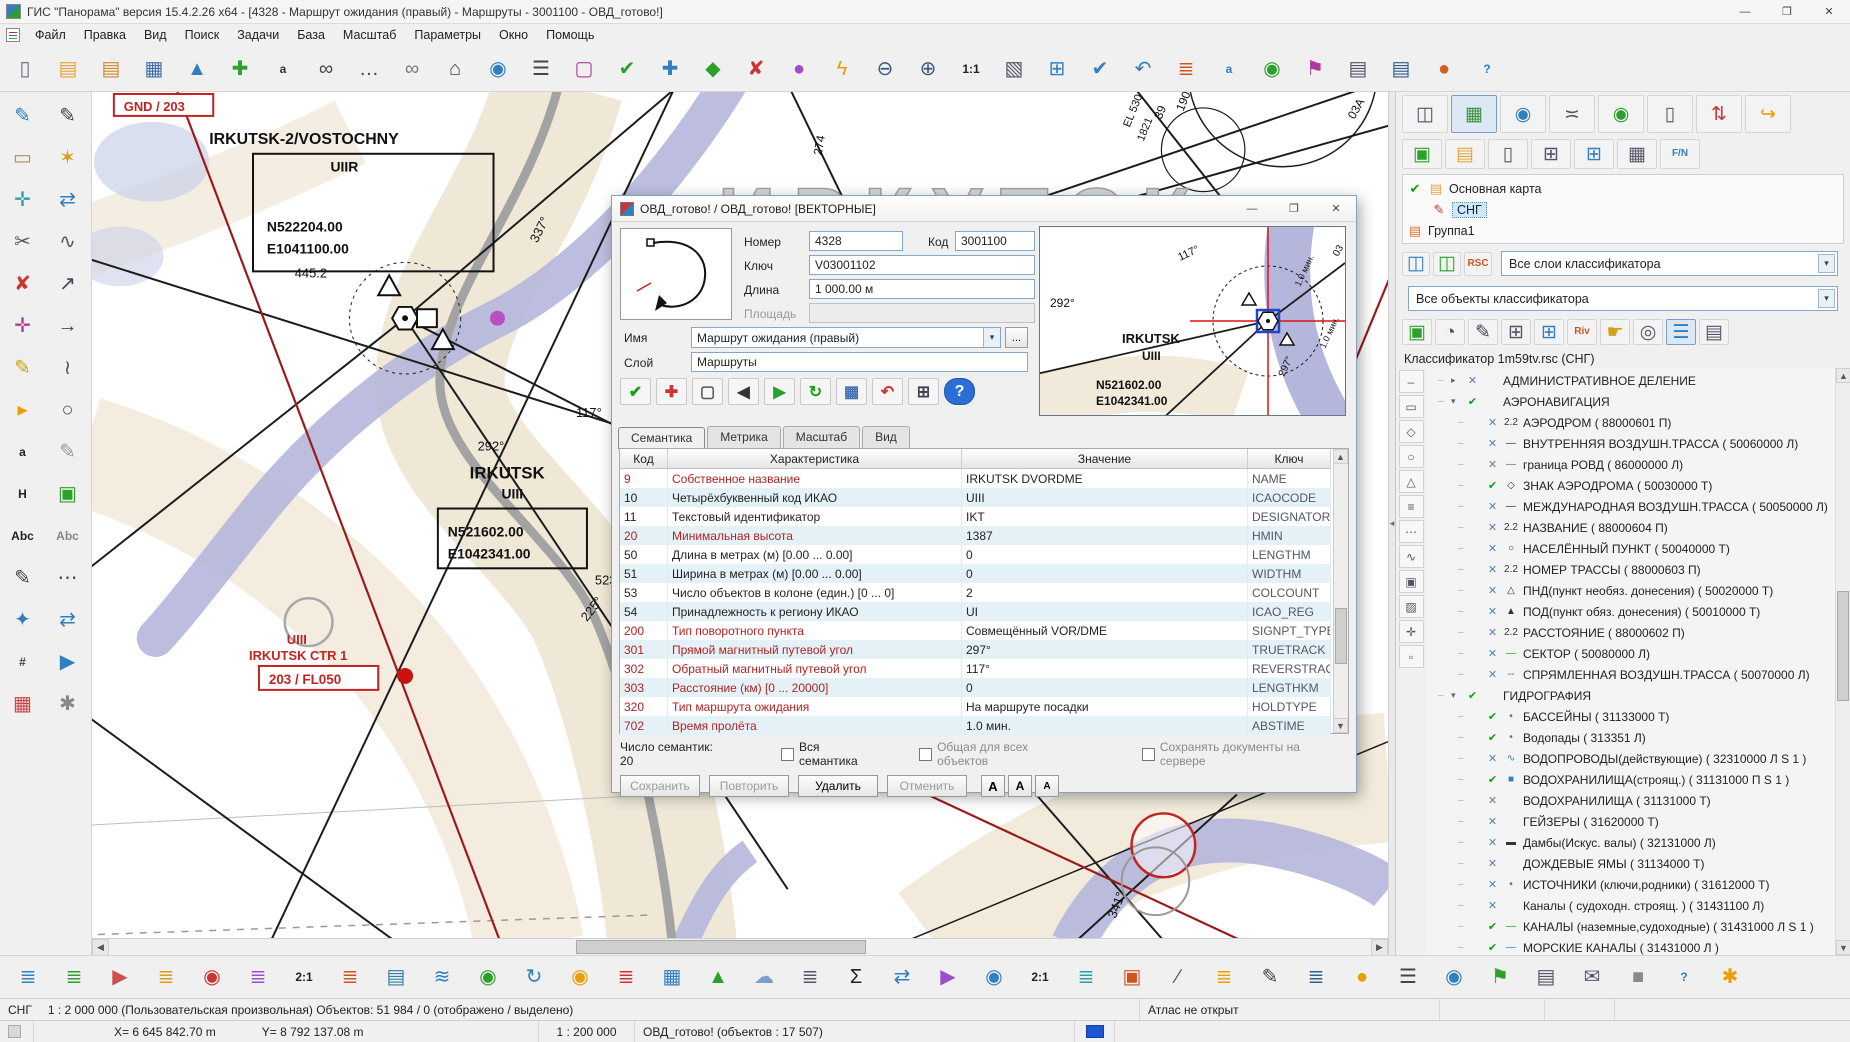  I want to click on sym-wave: ∿, so click(1411, 556).